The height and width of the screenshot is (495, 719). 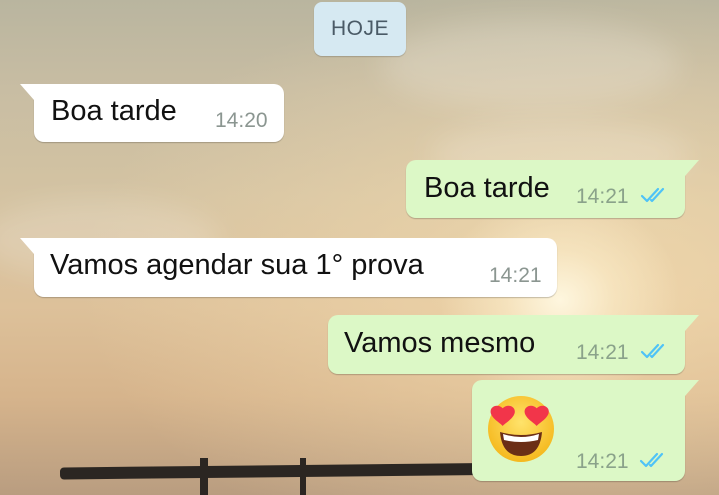 What do you see at coordinates (360, 29) in the screenshot?
I see `date-divider: HOJE` at bounding box center [360, 29].